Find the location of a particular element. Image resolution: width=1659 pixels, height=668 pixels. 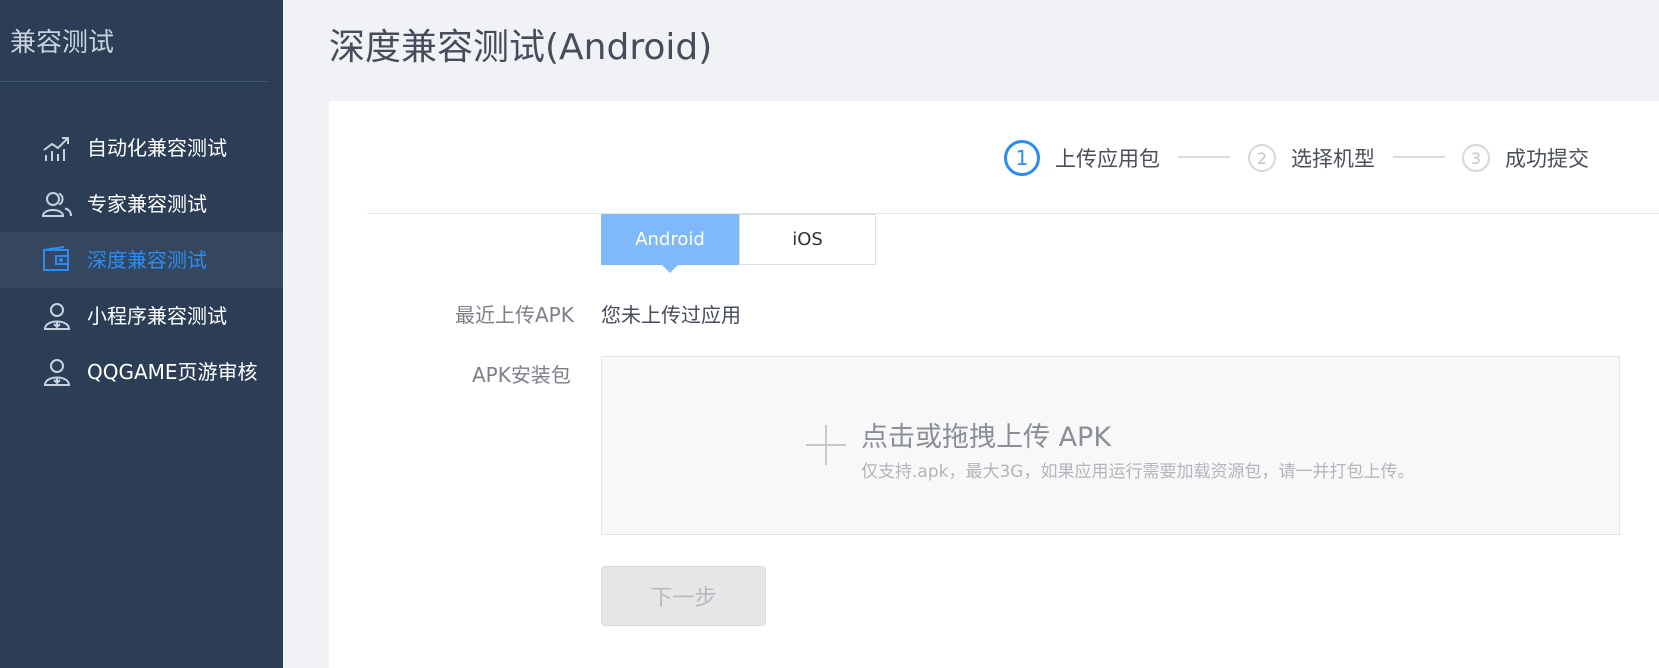

tab-selected-caret is located at coordinates (670, 269).